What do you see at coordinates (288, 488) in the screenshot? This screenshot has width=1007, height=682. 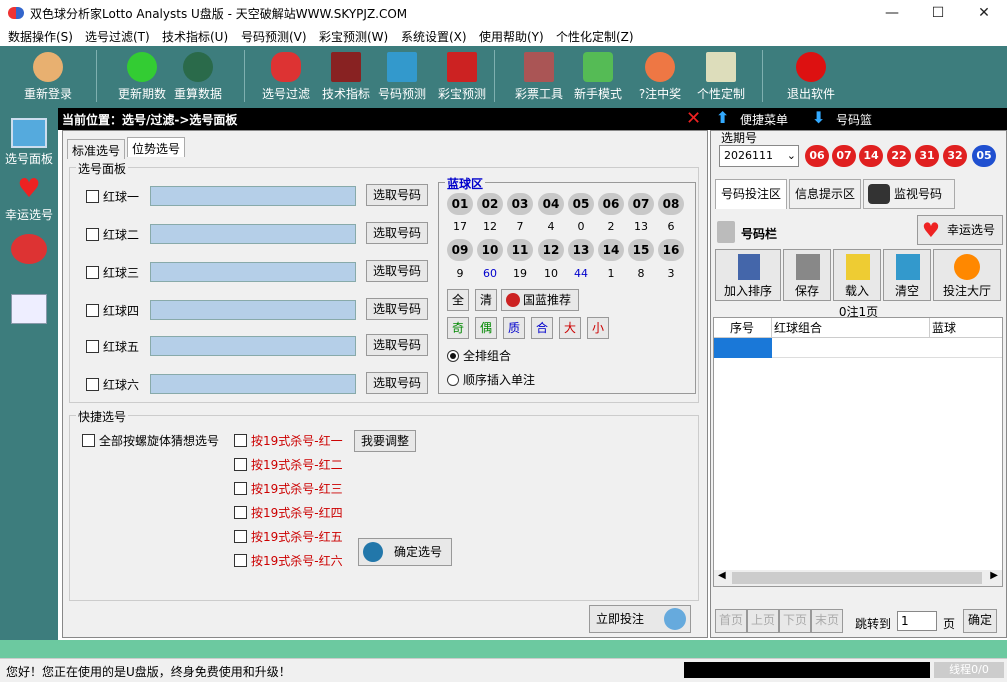 I see `kill-red-3-checkbox: 按19式杀号-红三` at bounding box center [288, 488].